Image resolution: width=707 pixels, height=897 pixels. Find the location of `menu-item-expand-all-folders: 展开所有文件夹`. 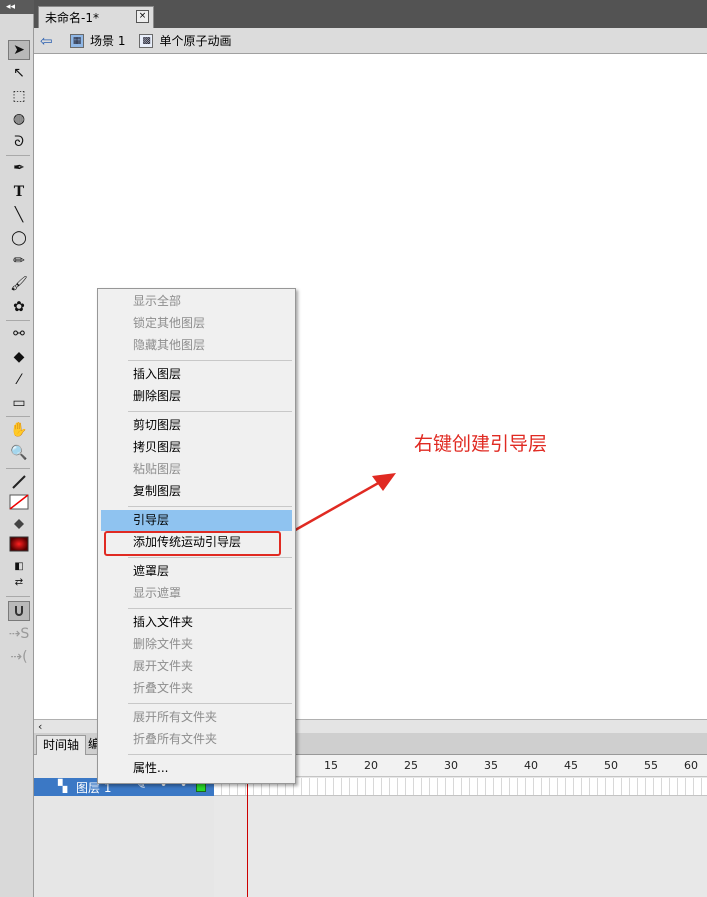

menu-item-expand-all-folders: 展开所有文件夹 is located at coordinates (196, 717).